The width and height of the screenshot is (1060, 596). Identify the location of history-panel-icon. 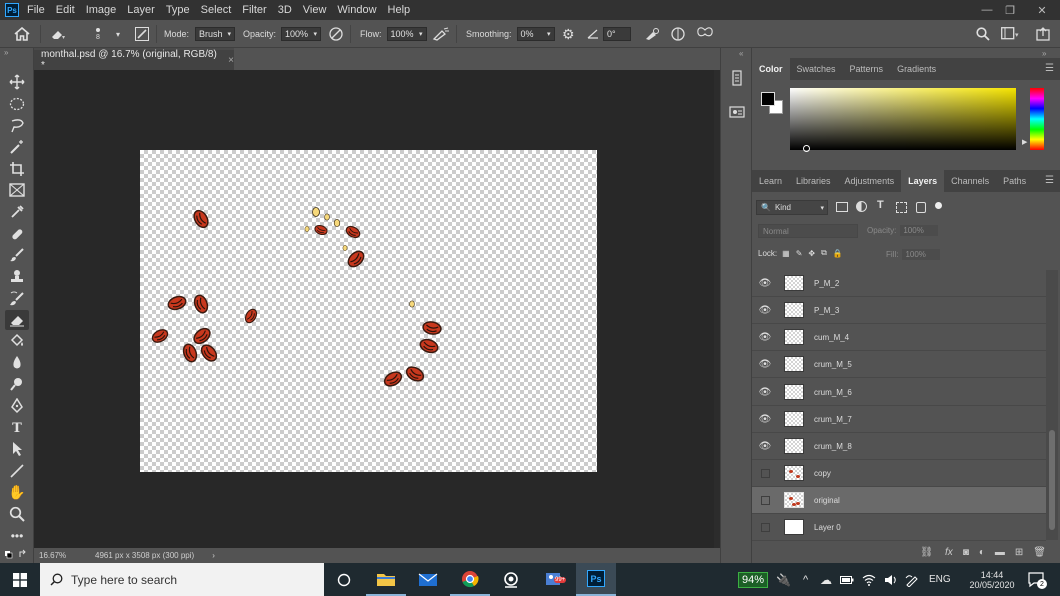
(737, 78).